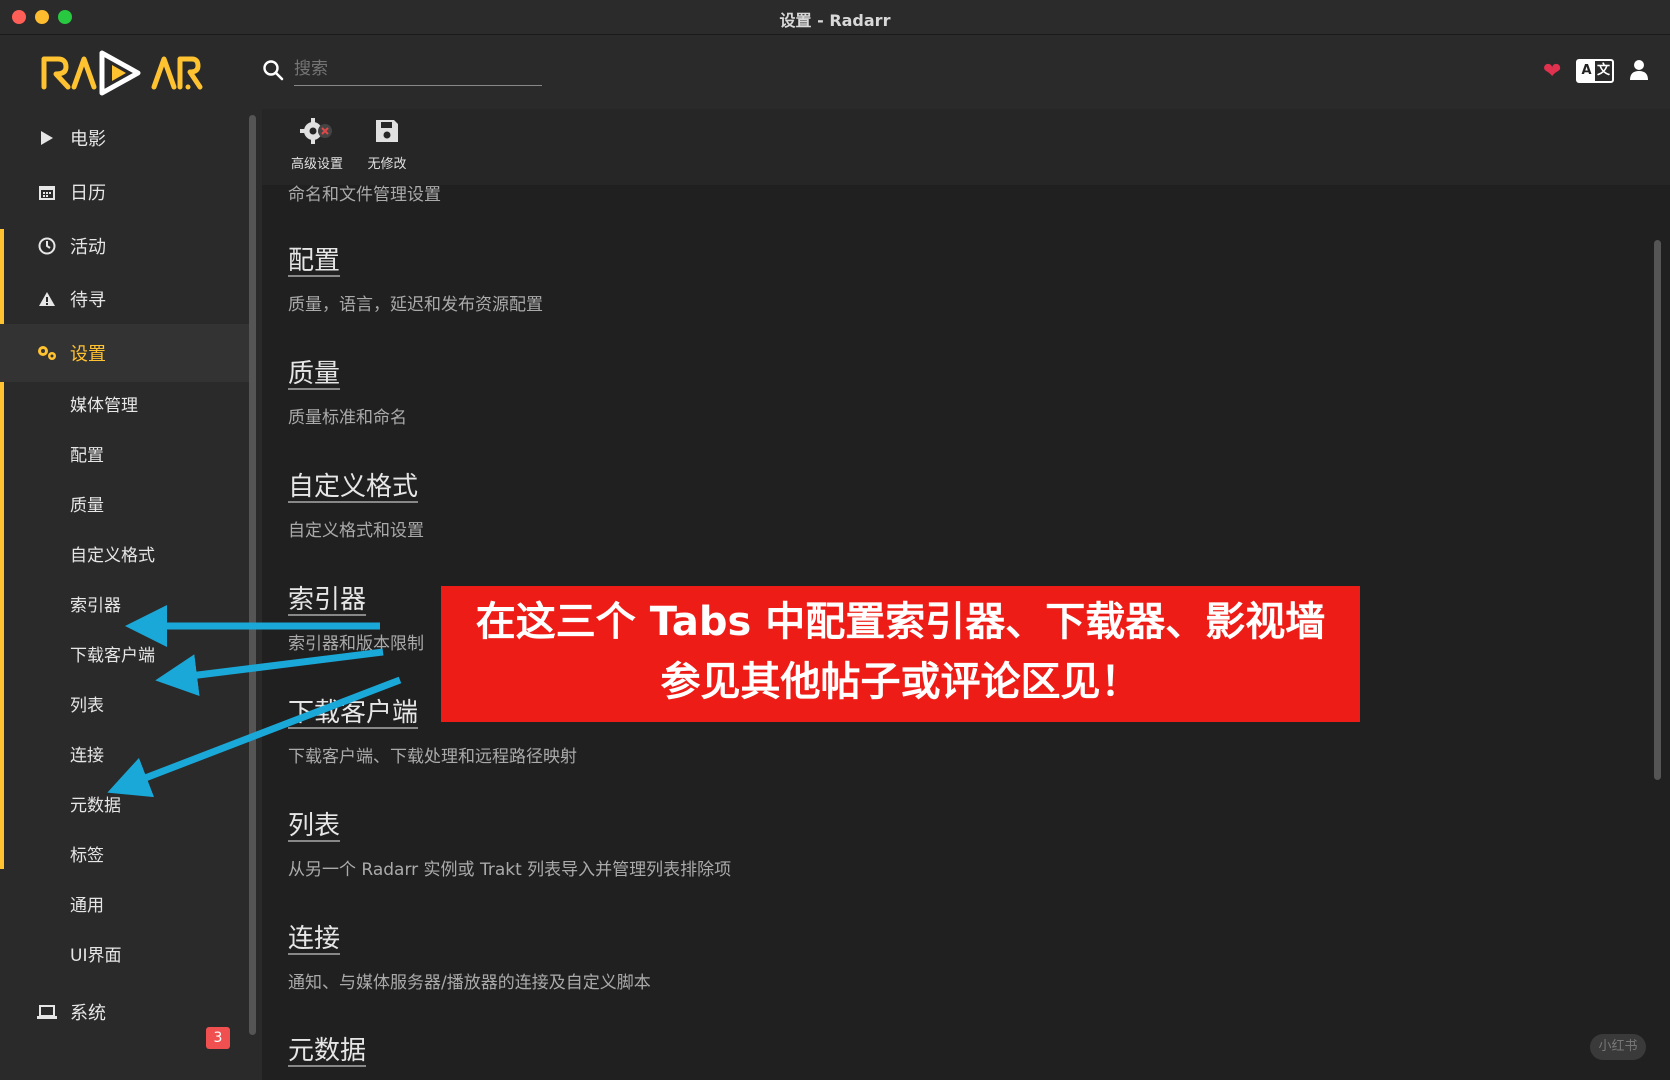 This screenshot has width=1670, height=1080. Describe the element at coordinates (88, 1013) in the screenshot. I see `sidebar-item-label: 系统` at that location.